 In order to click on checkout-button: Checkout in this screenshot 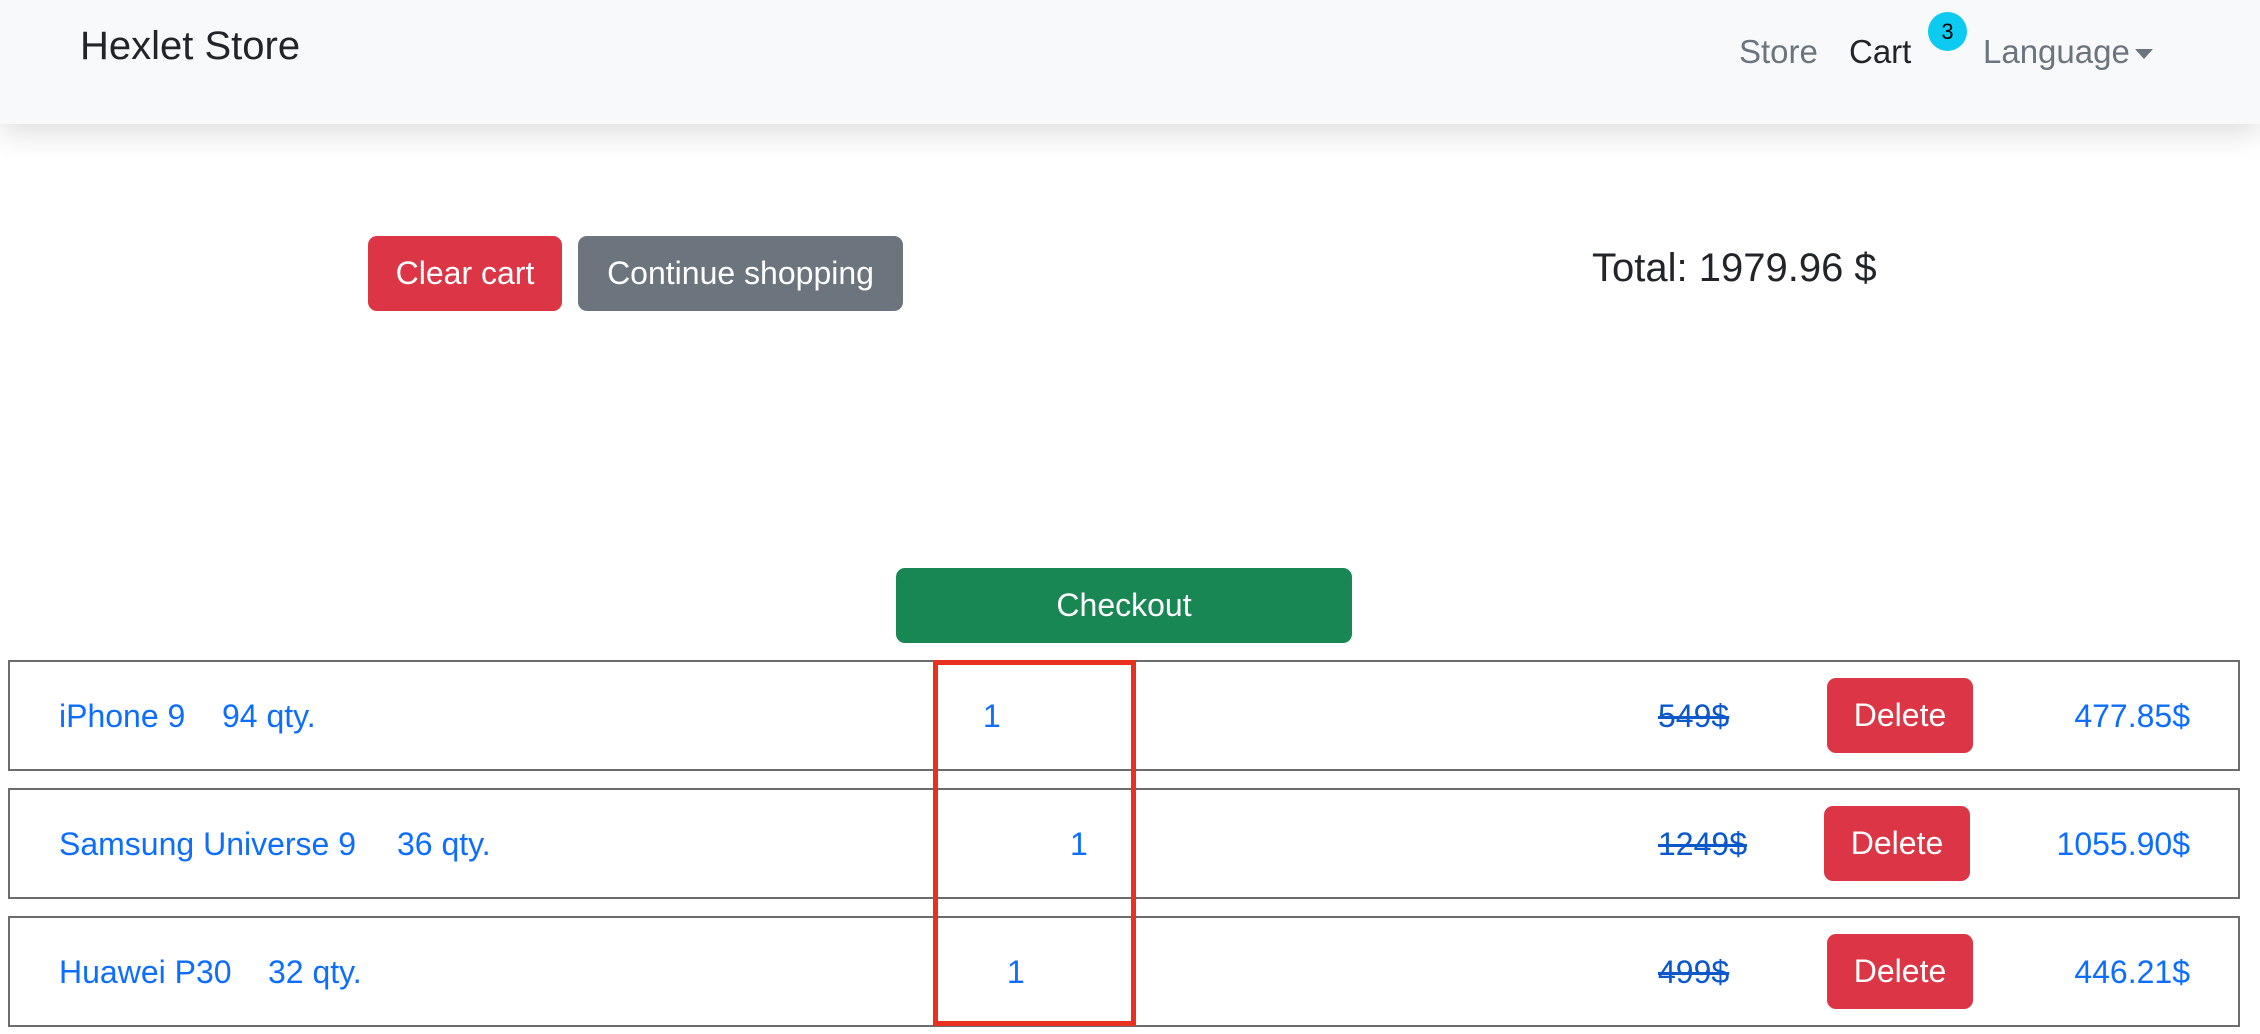, I will do `click(1124, 605)`.